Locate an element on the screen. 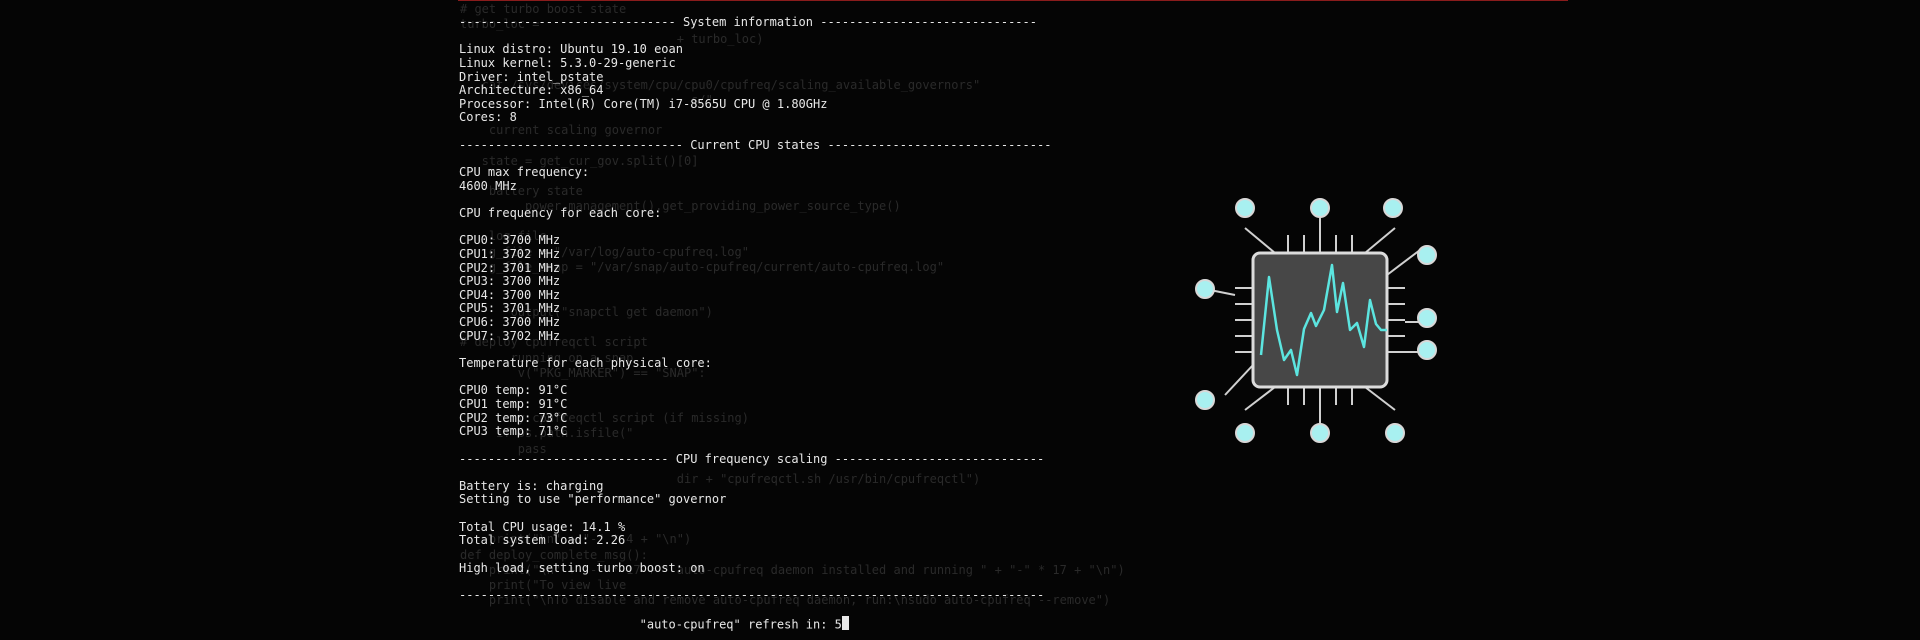 This screenshot has width=1920, height=640. terminal-line: CPU0 temp: 91°C is located at coordinates (513, 390).